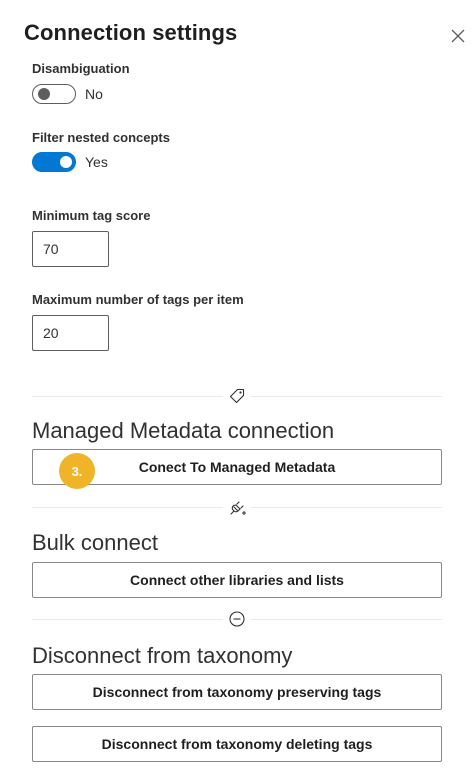 The image size is (476, 782). Describe the element at coordinates (237, 396) in the screenshot. I see `tag-icon` at that location.